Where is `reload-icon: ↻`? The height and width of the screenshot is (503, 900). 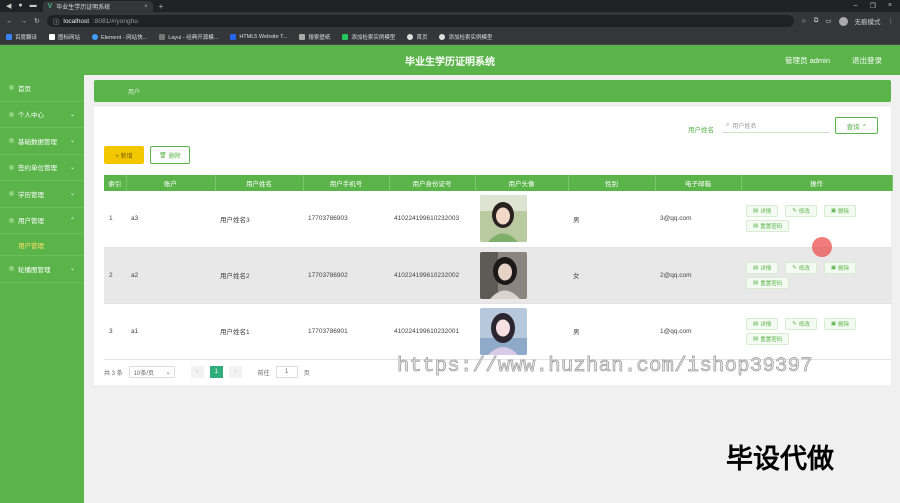
reload-icon: ↻ is located at coordinates (37, 21).